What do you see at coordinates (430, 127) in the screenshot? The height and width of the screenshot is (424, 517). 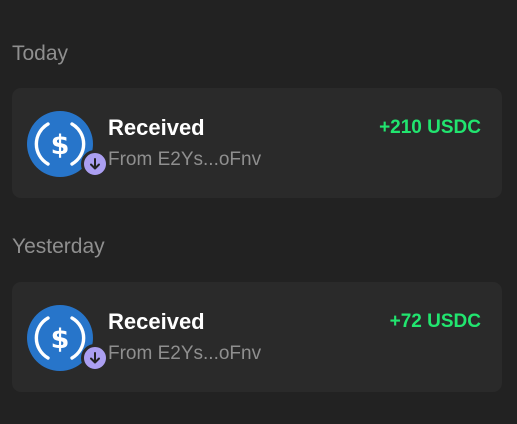 I see `transaction-amount: +210 USDC` at bounding box center [430, 127].